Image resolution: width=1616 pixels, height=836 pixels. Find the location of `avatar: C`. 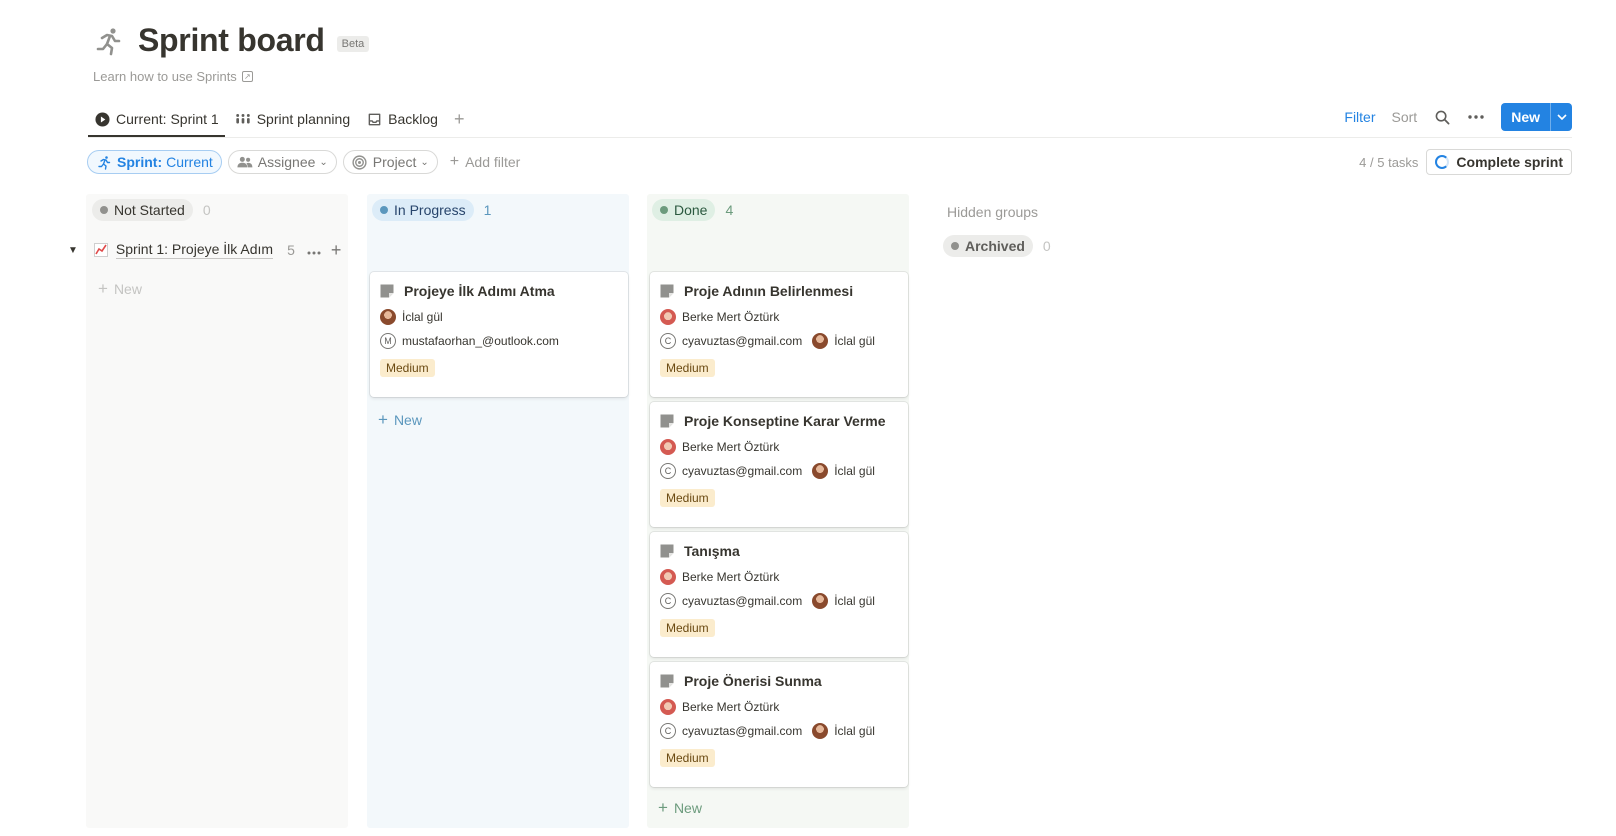

avatar: C is located at coordinates (668, 471).